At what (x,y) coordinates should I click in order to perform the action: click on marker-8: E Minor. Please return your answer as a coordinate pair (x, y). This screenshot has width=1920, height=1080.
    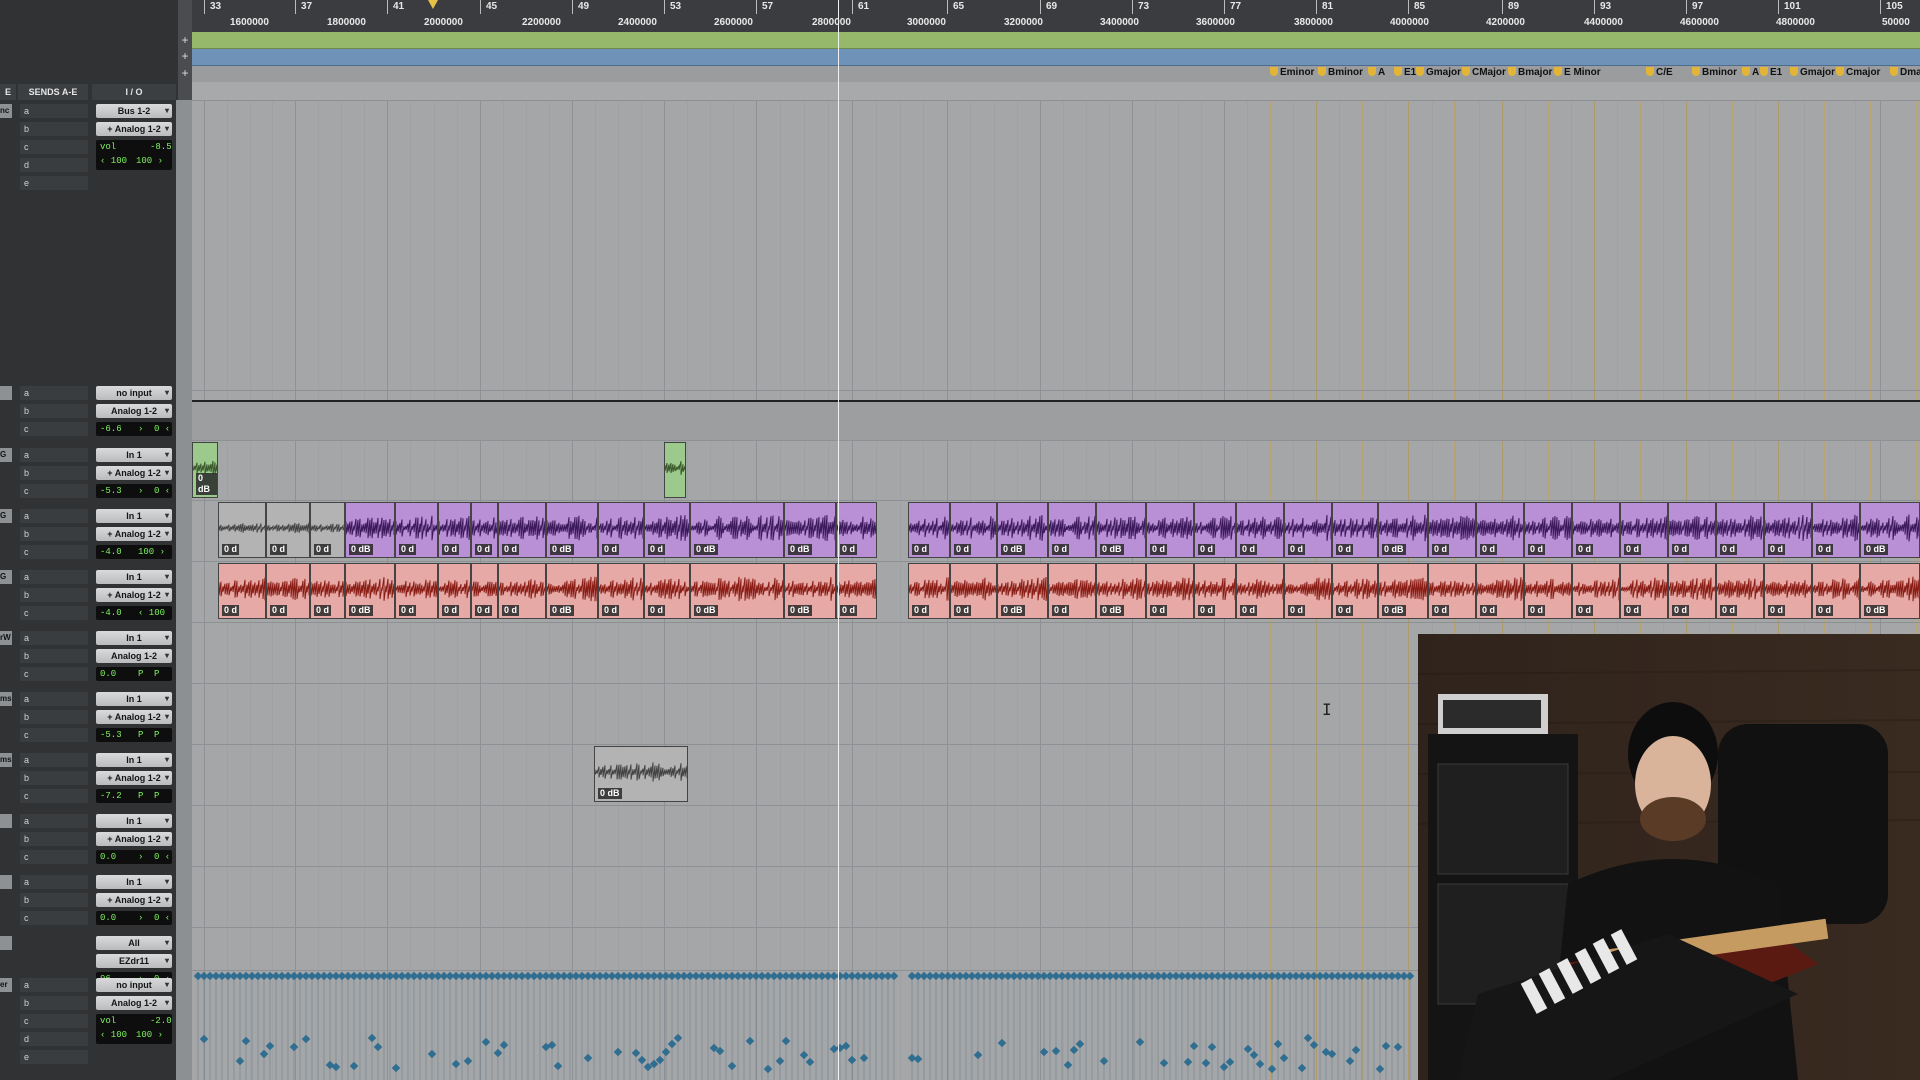
    Looking at the image, I should click on (1577, 73).